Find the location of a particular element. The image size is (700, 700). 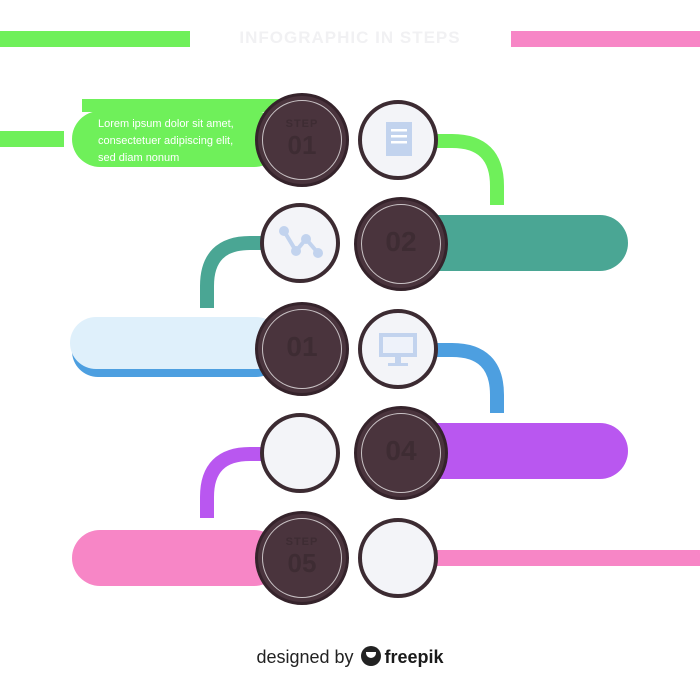

step-1-badge: STEP 01 is located at coordinates (302, 140).